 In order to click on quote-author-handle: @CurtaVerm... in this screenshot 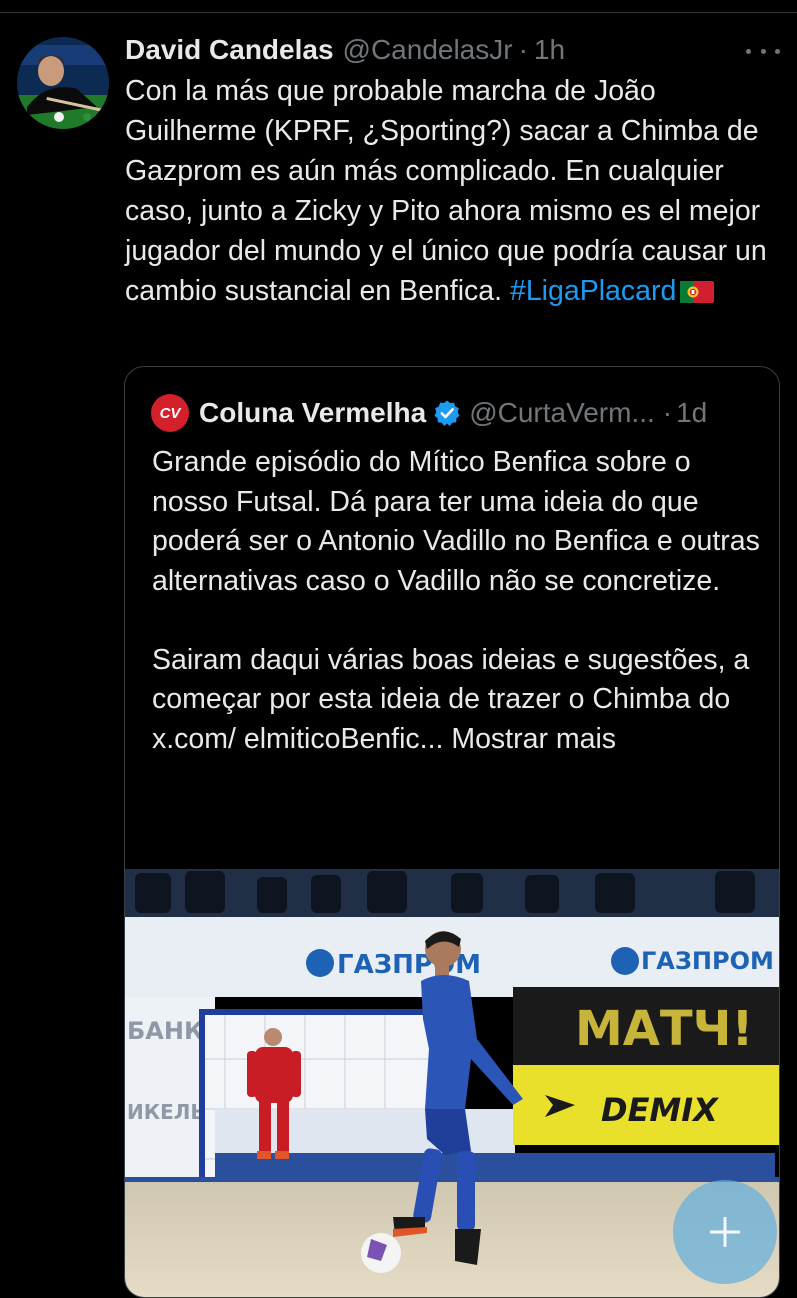, I will do `click(562, 413)`.